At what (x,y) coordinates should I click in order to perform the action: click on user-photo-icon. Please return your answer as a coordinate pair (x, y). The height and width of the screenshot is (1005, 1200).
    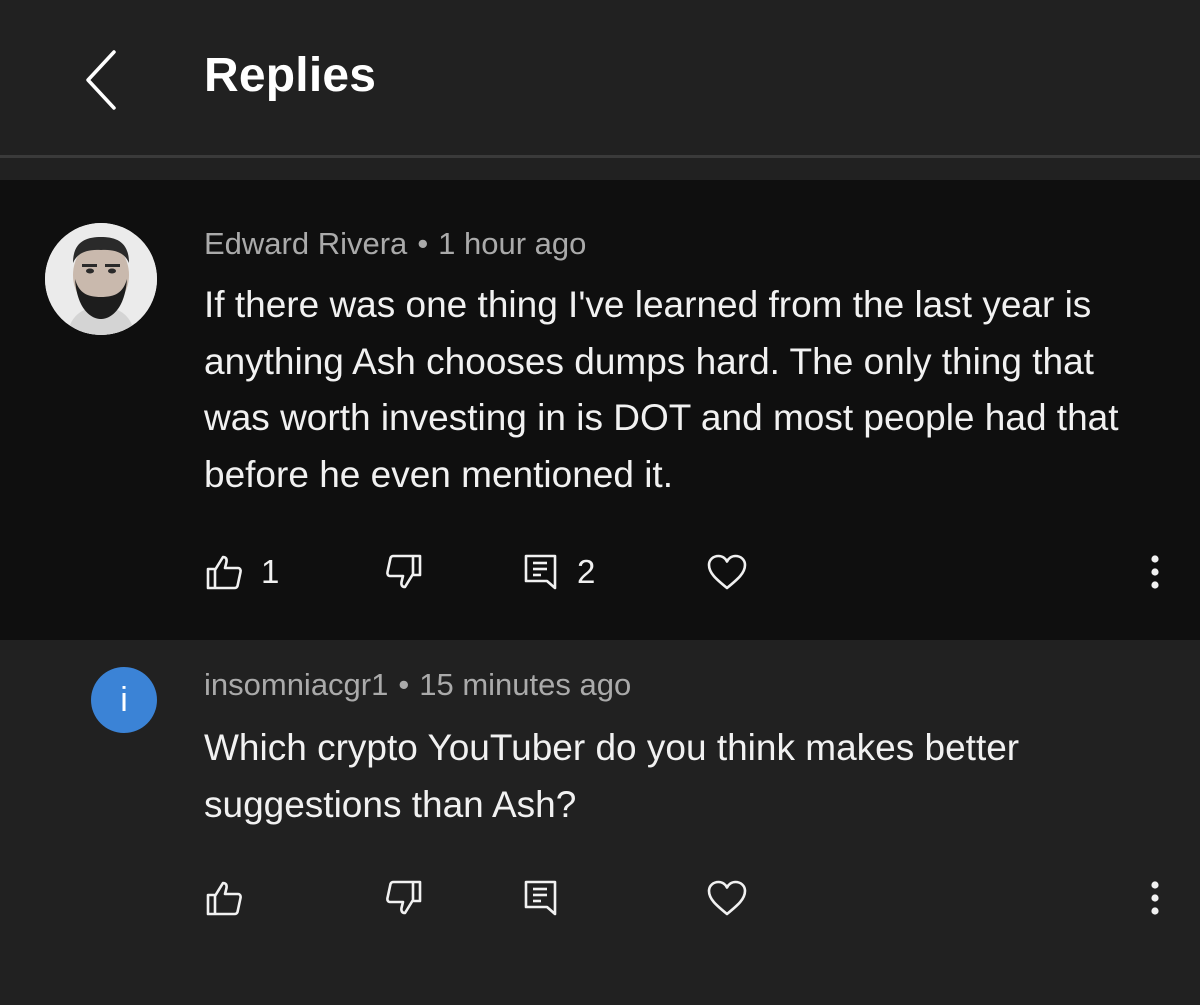
    Looking at the image, I should click on (101, 279).